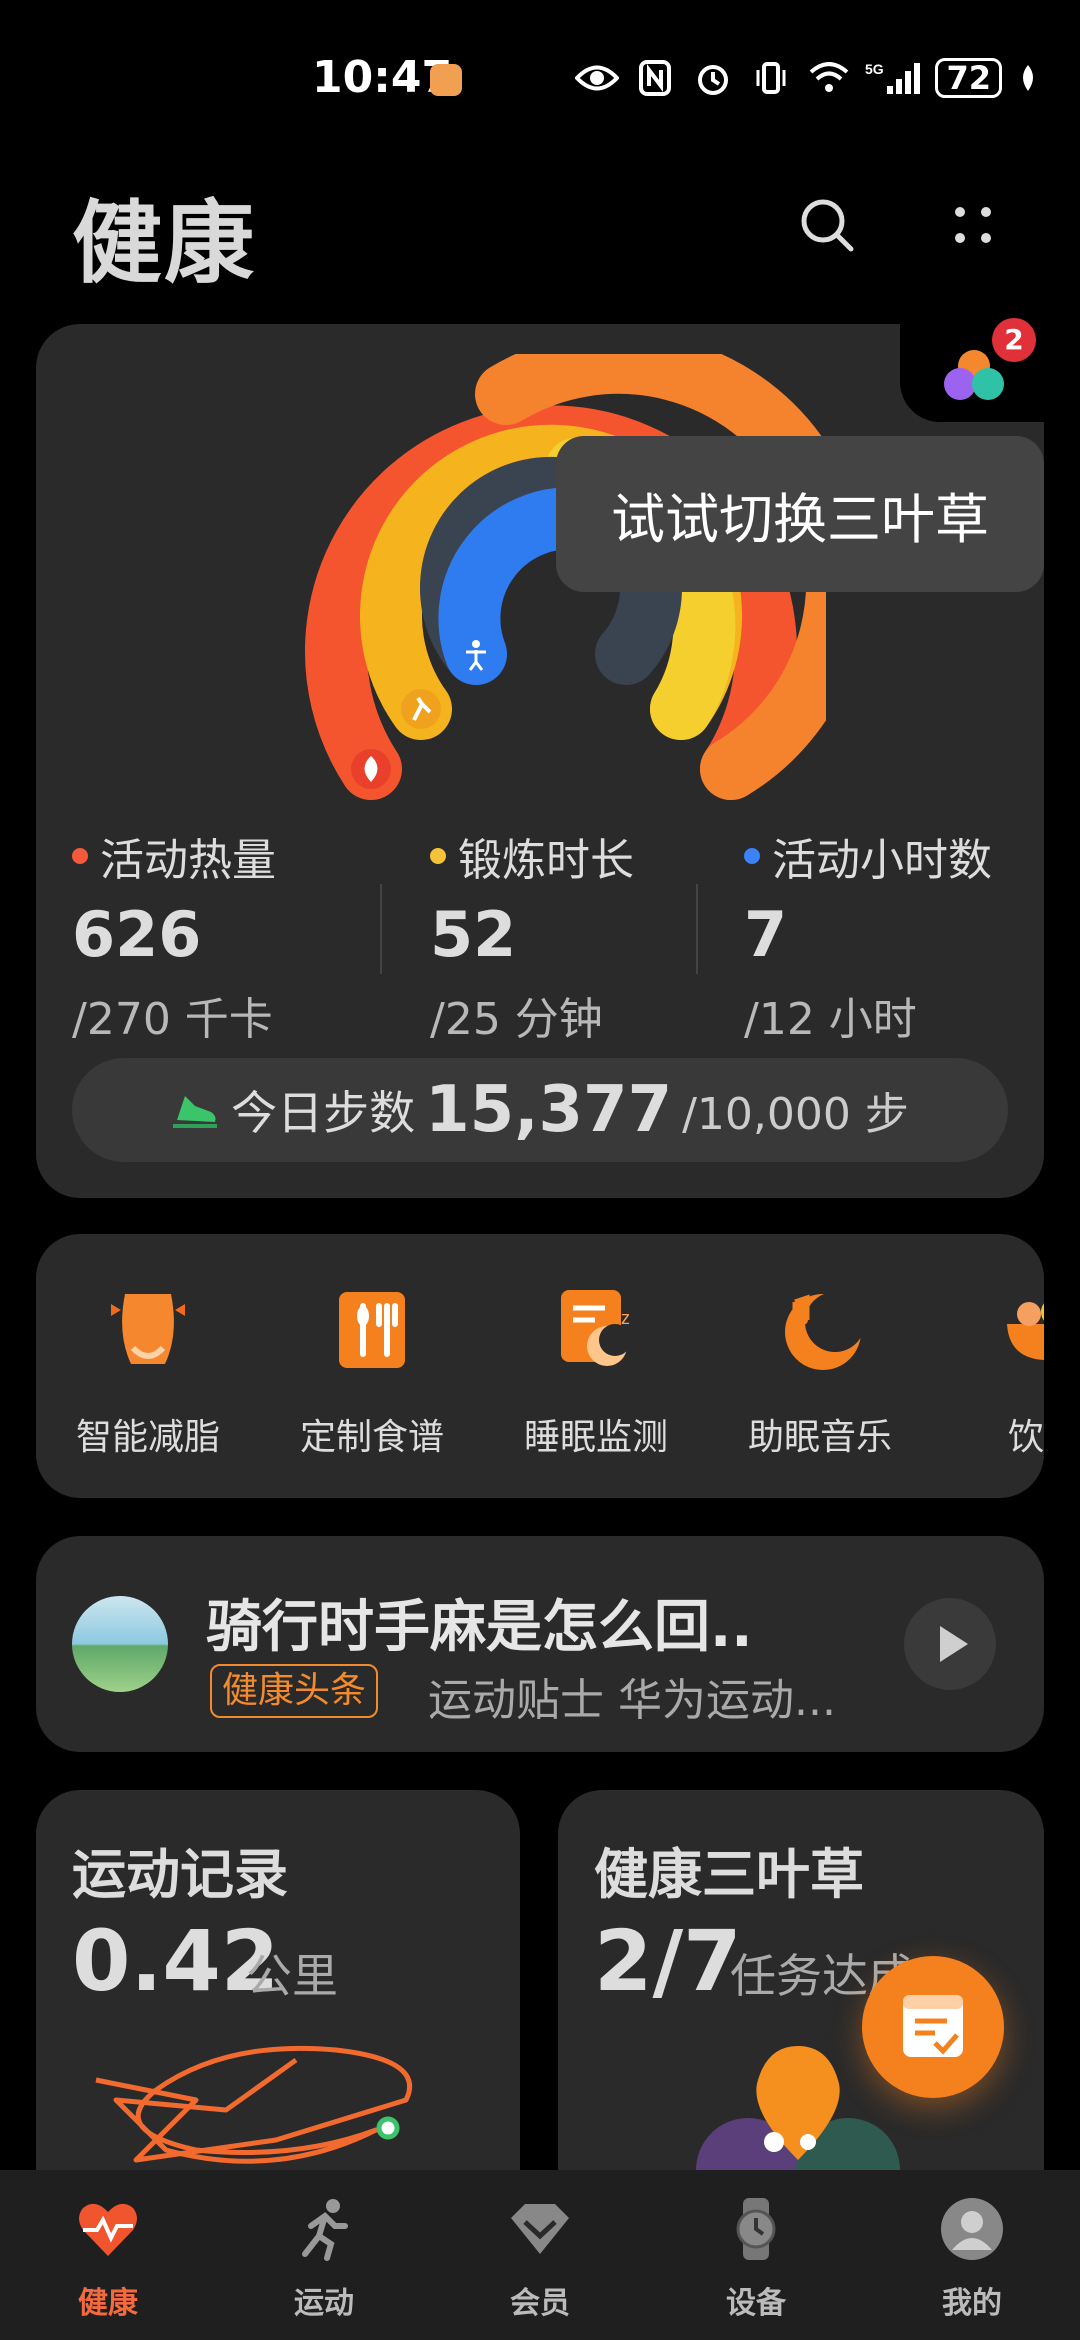  I want to click on service-diet: 饮食, so click(994, 1372).